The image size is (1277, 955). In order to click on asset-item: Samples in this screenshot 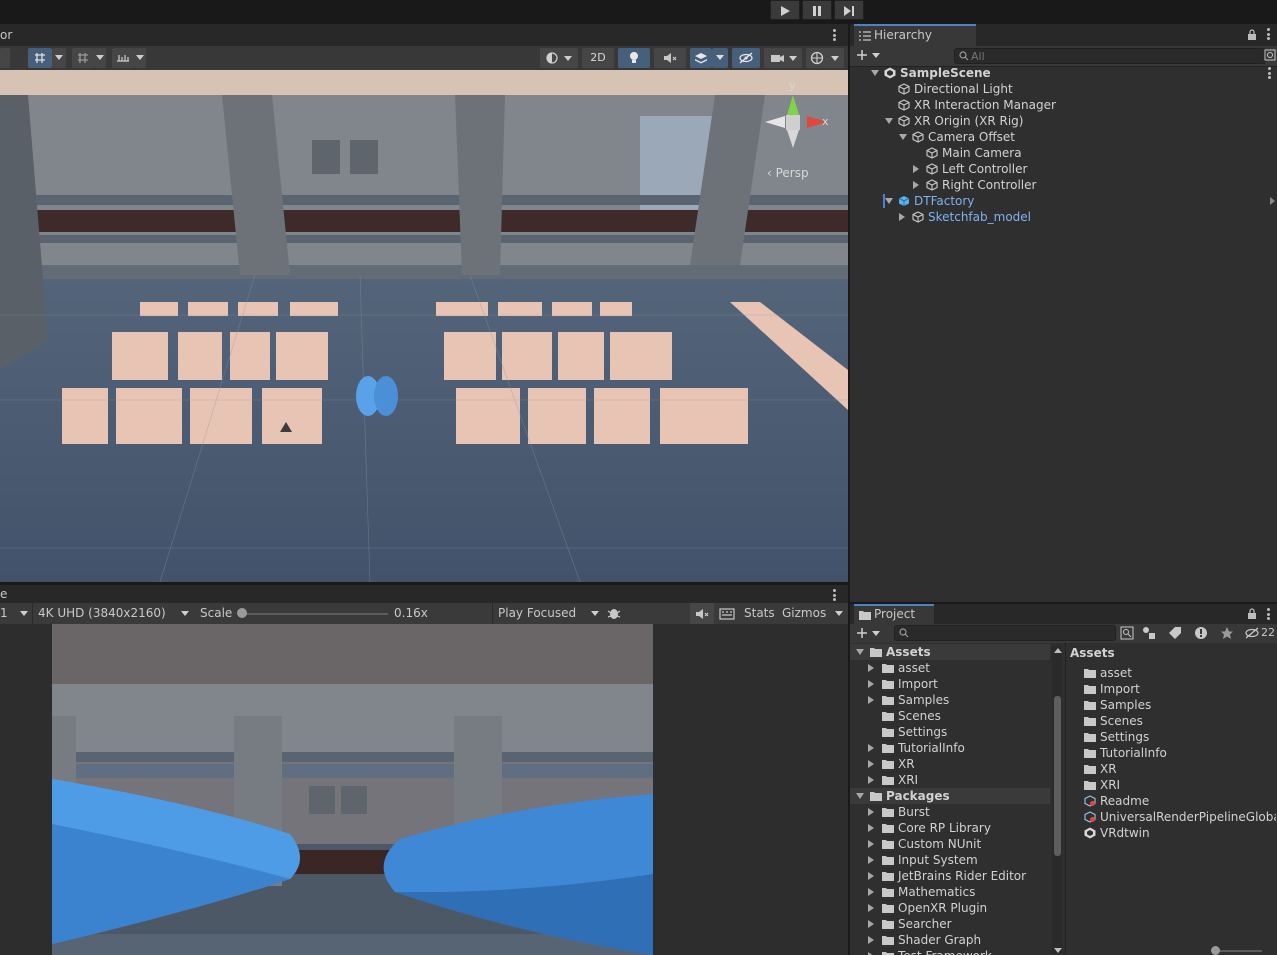, I will do `click(1180, 705)`.